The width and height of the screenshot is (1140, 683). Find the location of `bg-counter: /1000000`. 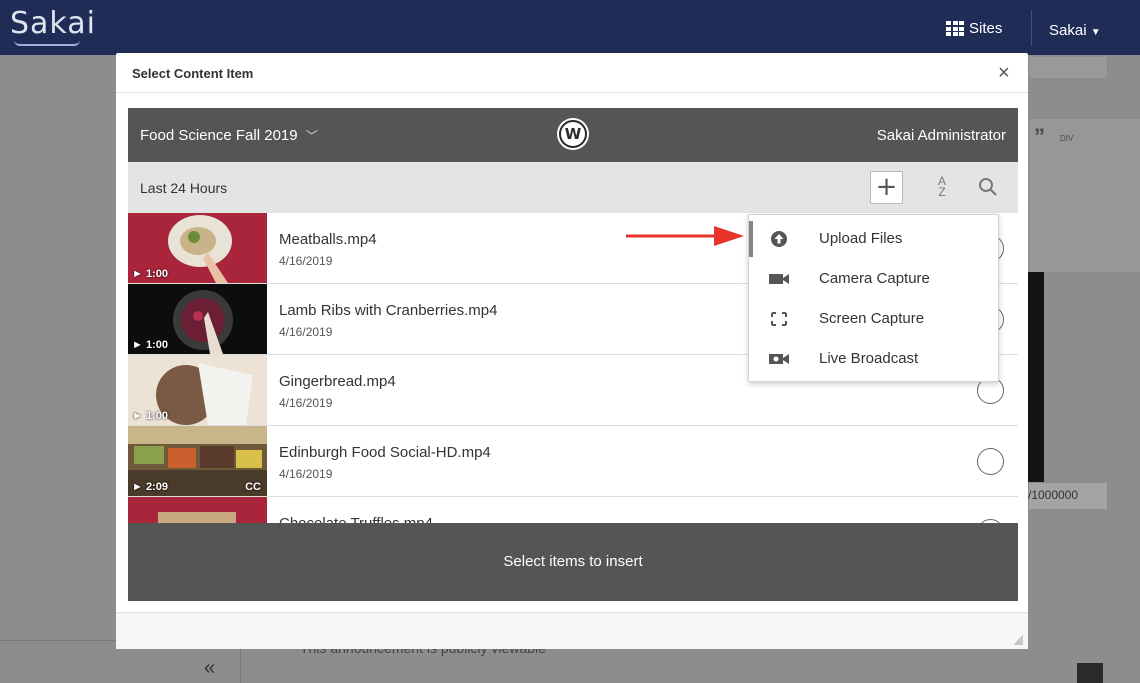

bg-counter: /1000000 is located at coordinates (1053, 495).